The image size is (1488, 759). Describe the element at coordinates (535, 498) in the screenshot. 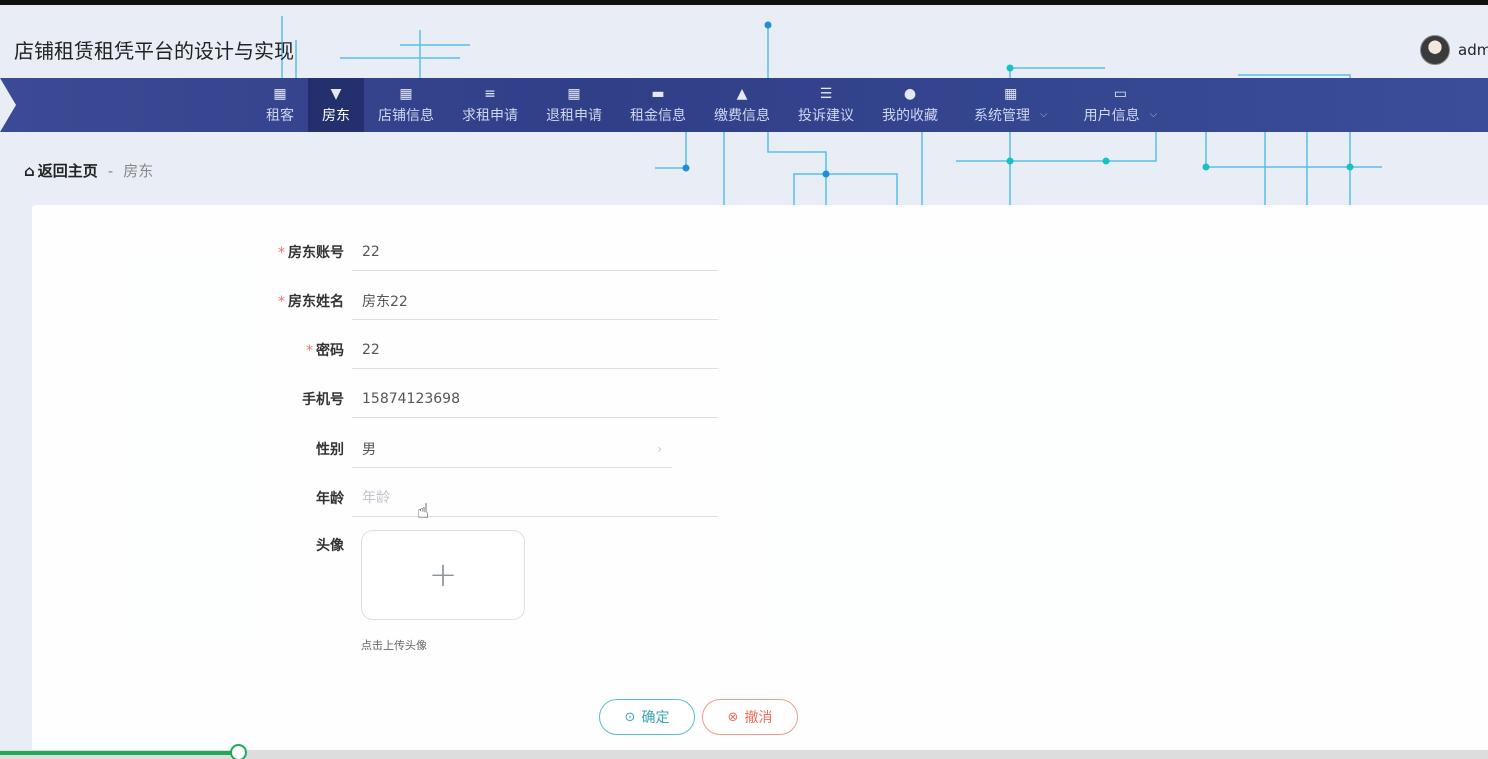

I see `age-input` at that location.